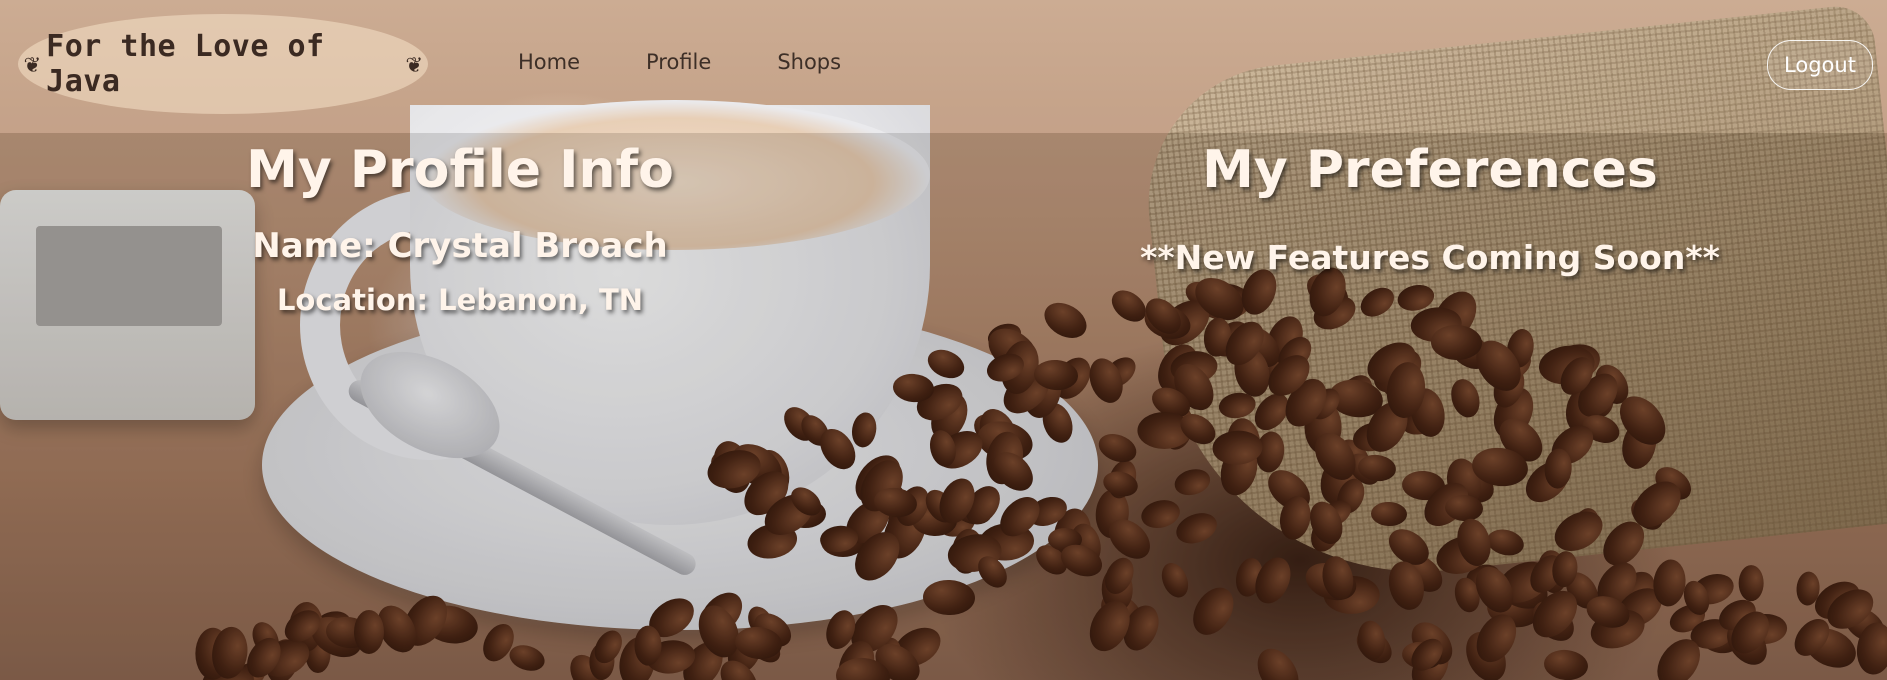  What do you see at coordinates (460, 170) in the screenshot?
I see `profile-heading: My Profile Info` at bounding box center [460, 170].